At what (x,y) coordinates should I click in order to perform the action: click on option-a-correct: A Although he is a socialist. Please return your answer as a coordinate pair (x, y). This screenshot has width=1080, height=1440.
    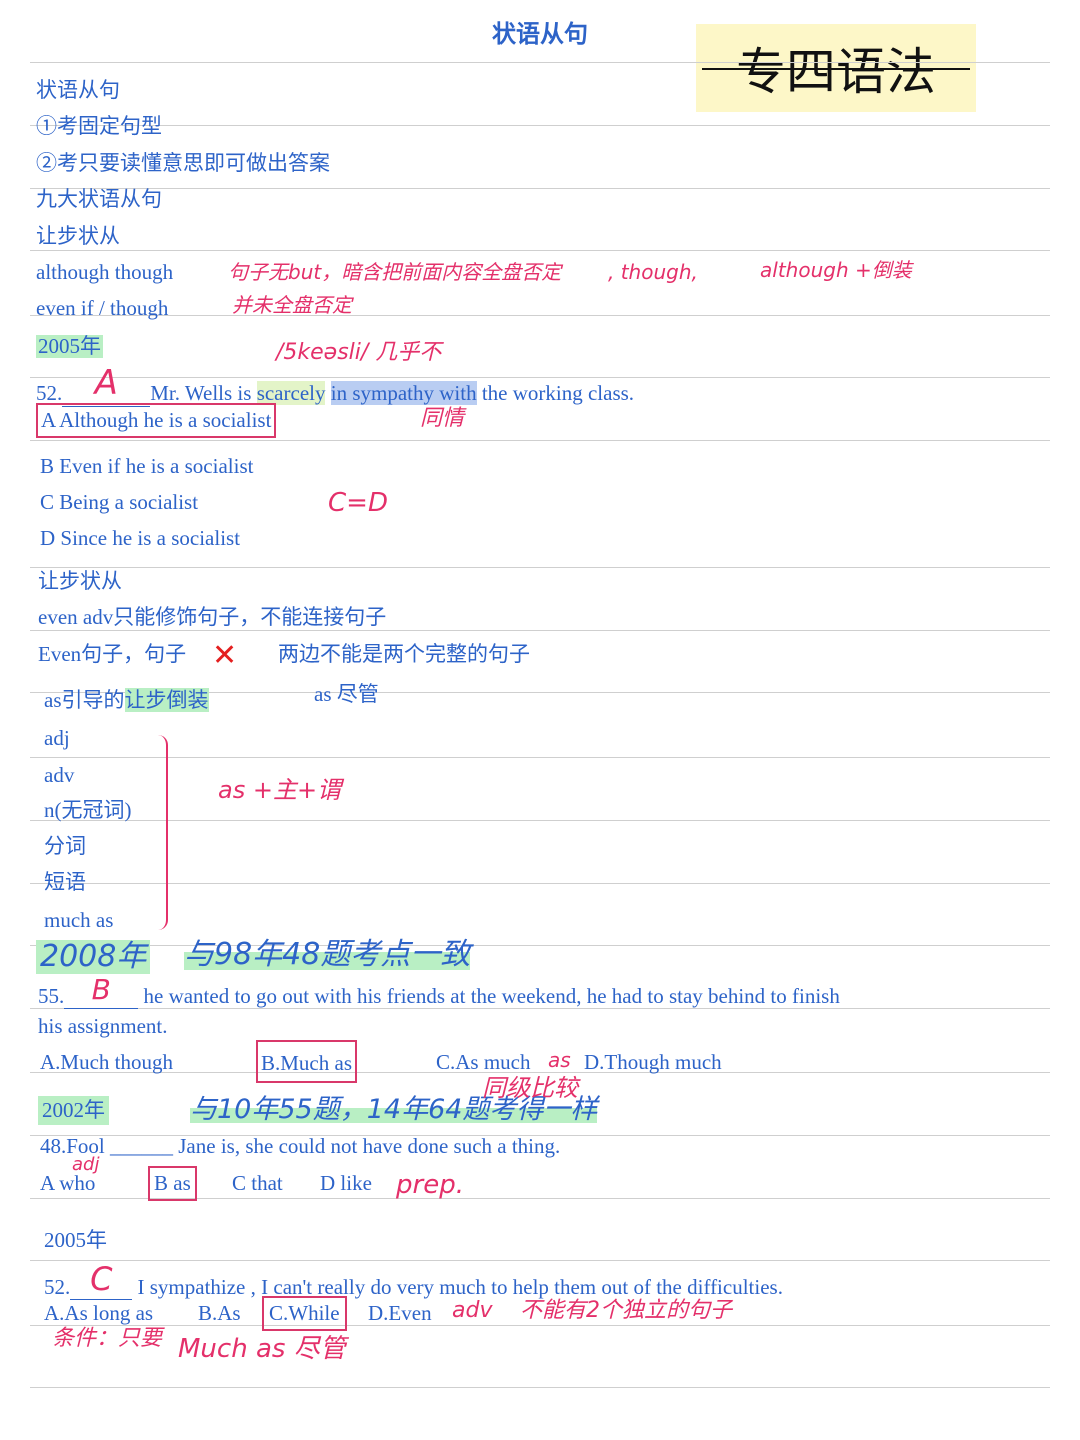
    Looking at the image, I should click on (156, 420).